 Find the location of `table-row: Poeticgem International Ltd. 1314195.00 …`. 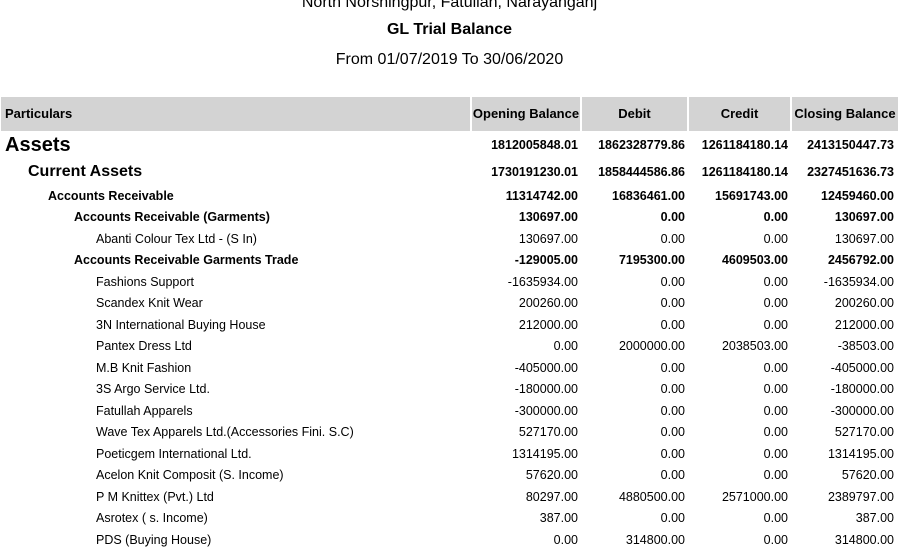

table-row: Poeticgem International Ltd. 1314195.00 … is located at coordinates (449, 454).